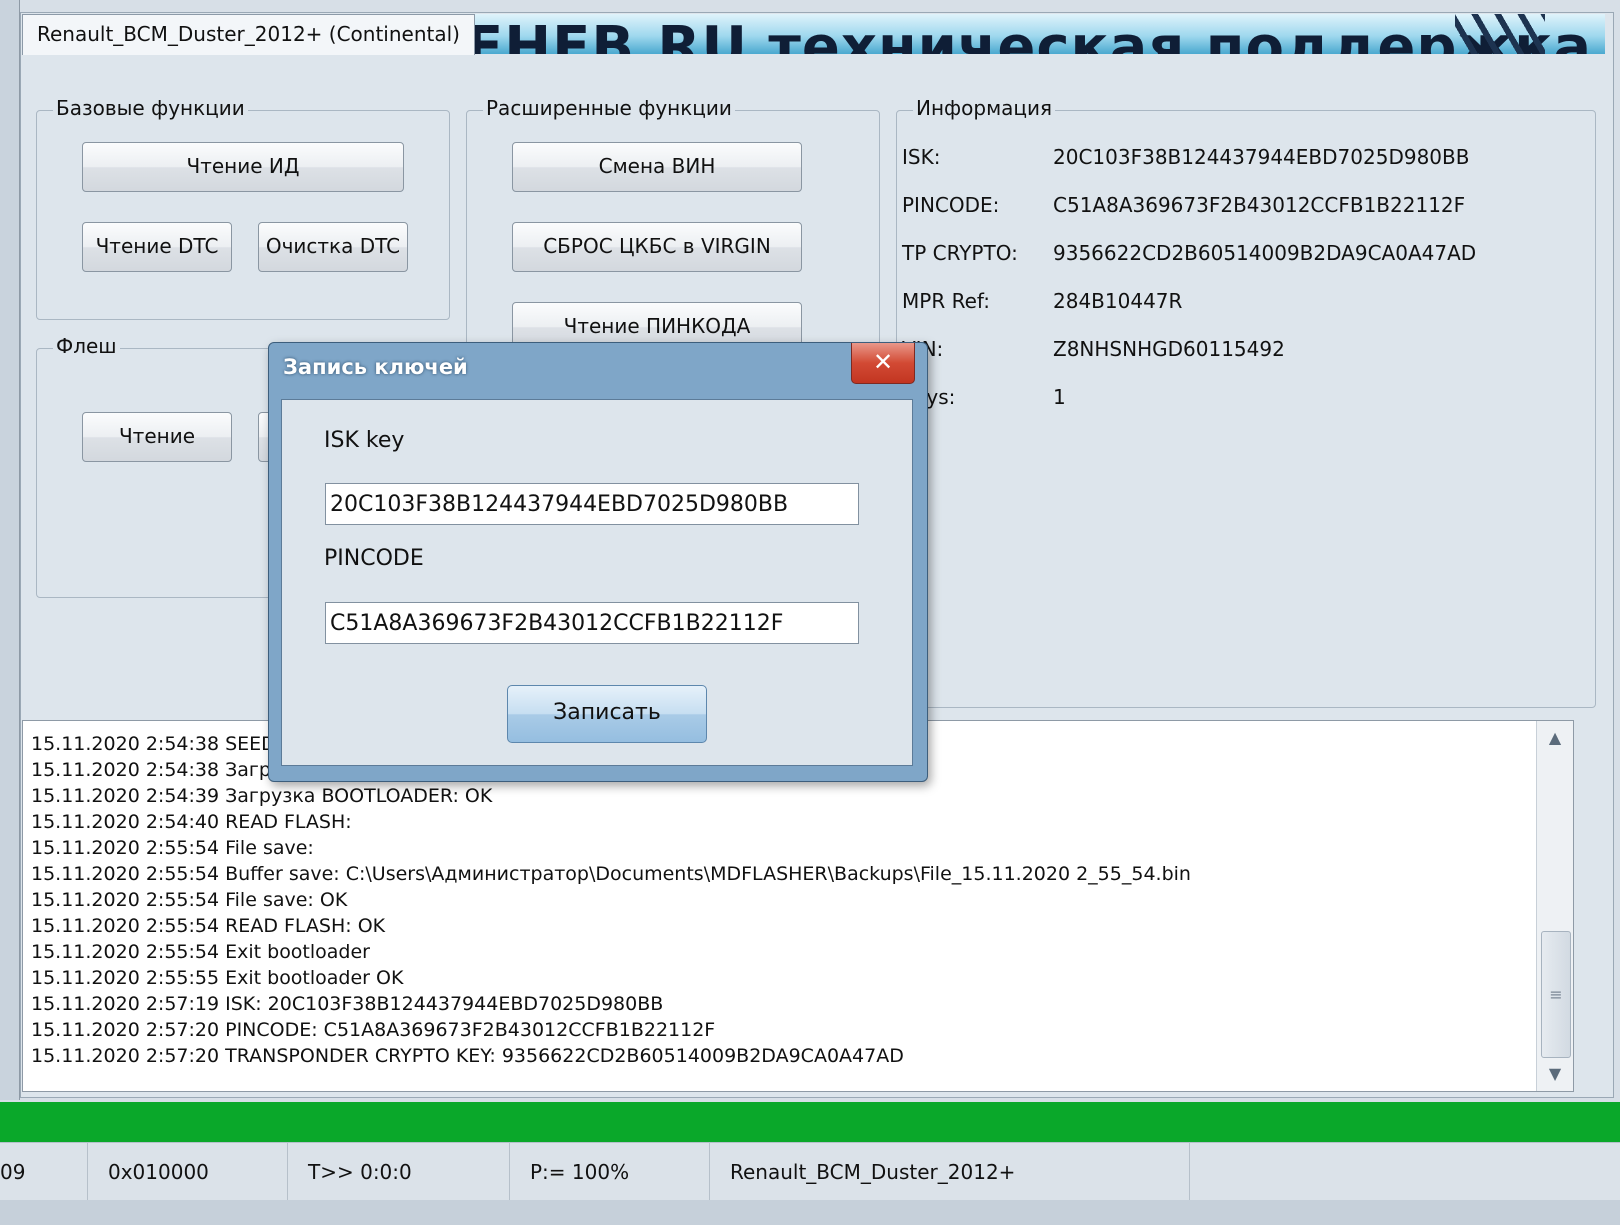 This screenshot has height=1225, width=1620. Describe the element at coordinates (1500, 34) in the screenshot. I see `banner-stripes` at that location.